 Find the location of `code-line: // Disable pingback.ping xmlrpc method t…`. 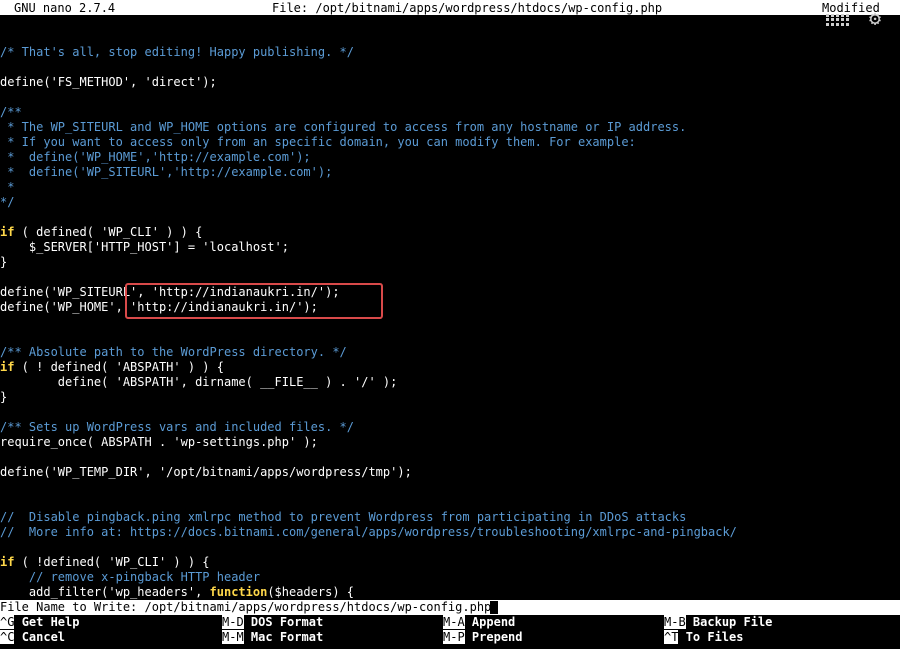

code-line: // Disable pingback.ping xmlrpc method t… is located at coordinates (343, 517).